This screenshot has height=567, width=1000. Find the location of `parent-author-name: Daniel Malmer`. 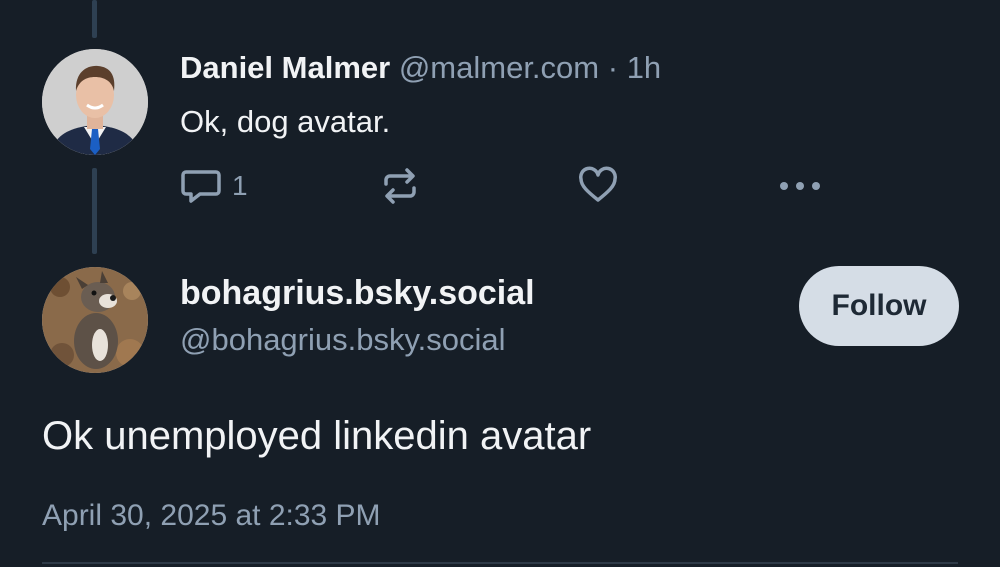

parent-author-name: Daniel Malmer is located at coordinates (285, 67).